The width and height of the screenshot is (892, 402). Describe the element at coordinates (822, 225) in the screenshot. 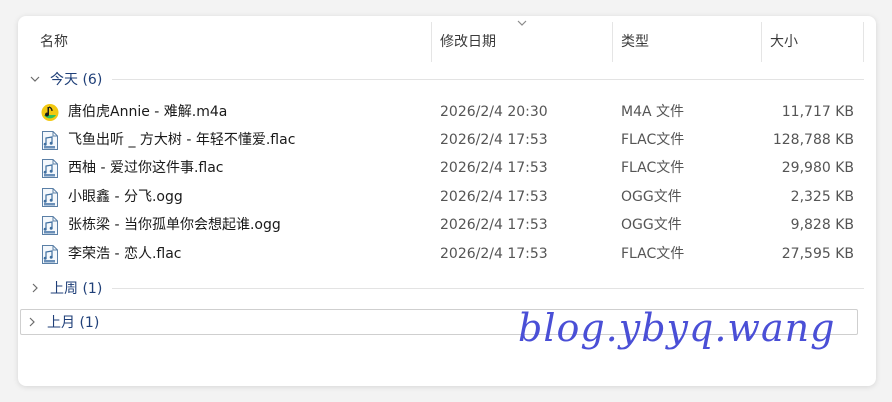

I see `file-size: 9,828 KB` at that location.